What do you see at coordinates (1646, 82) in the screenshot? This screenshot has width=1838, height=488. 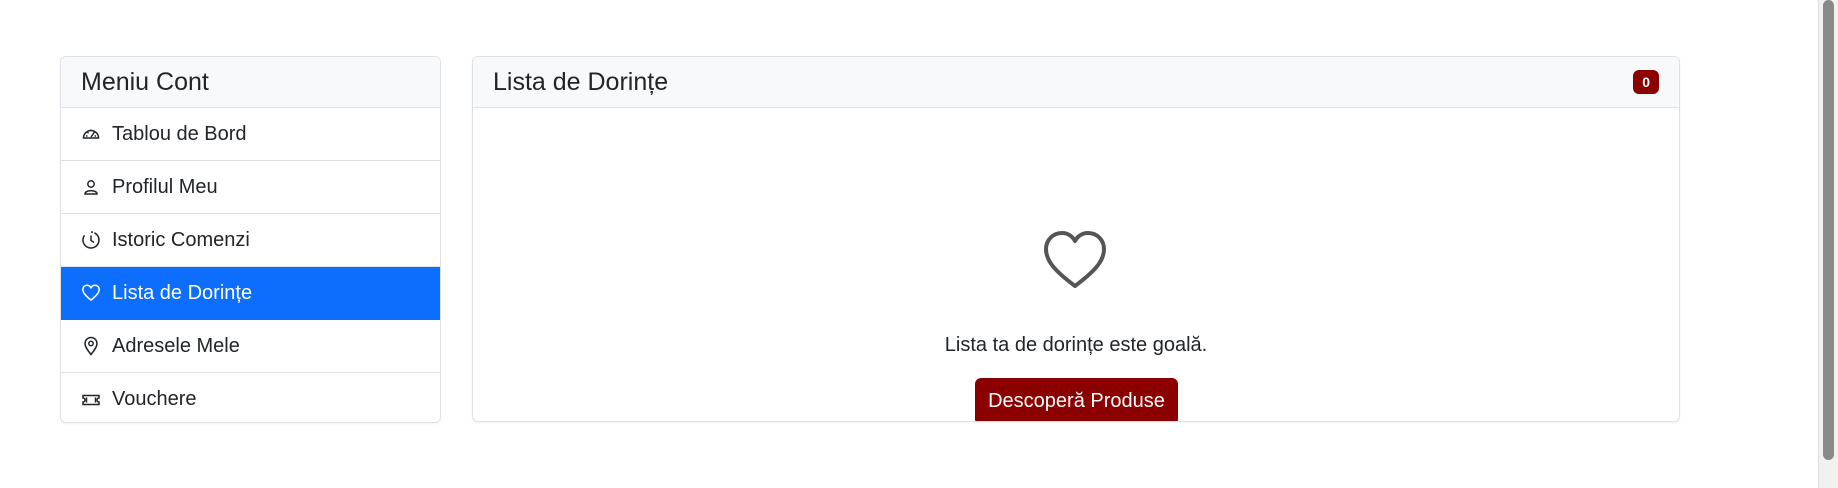 I see `wishlist-count-badge: 0` at bounding box center [1646, 82].